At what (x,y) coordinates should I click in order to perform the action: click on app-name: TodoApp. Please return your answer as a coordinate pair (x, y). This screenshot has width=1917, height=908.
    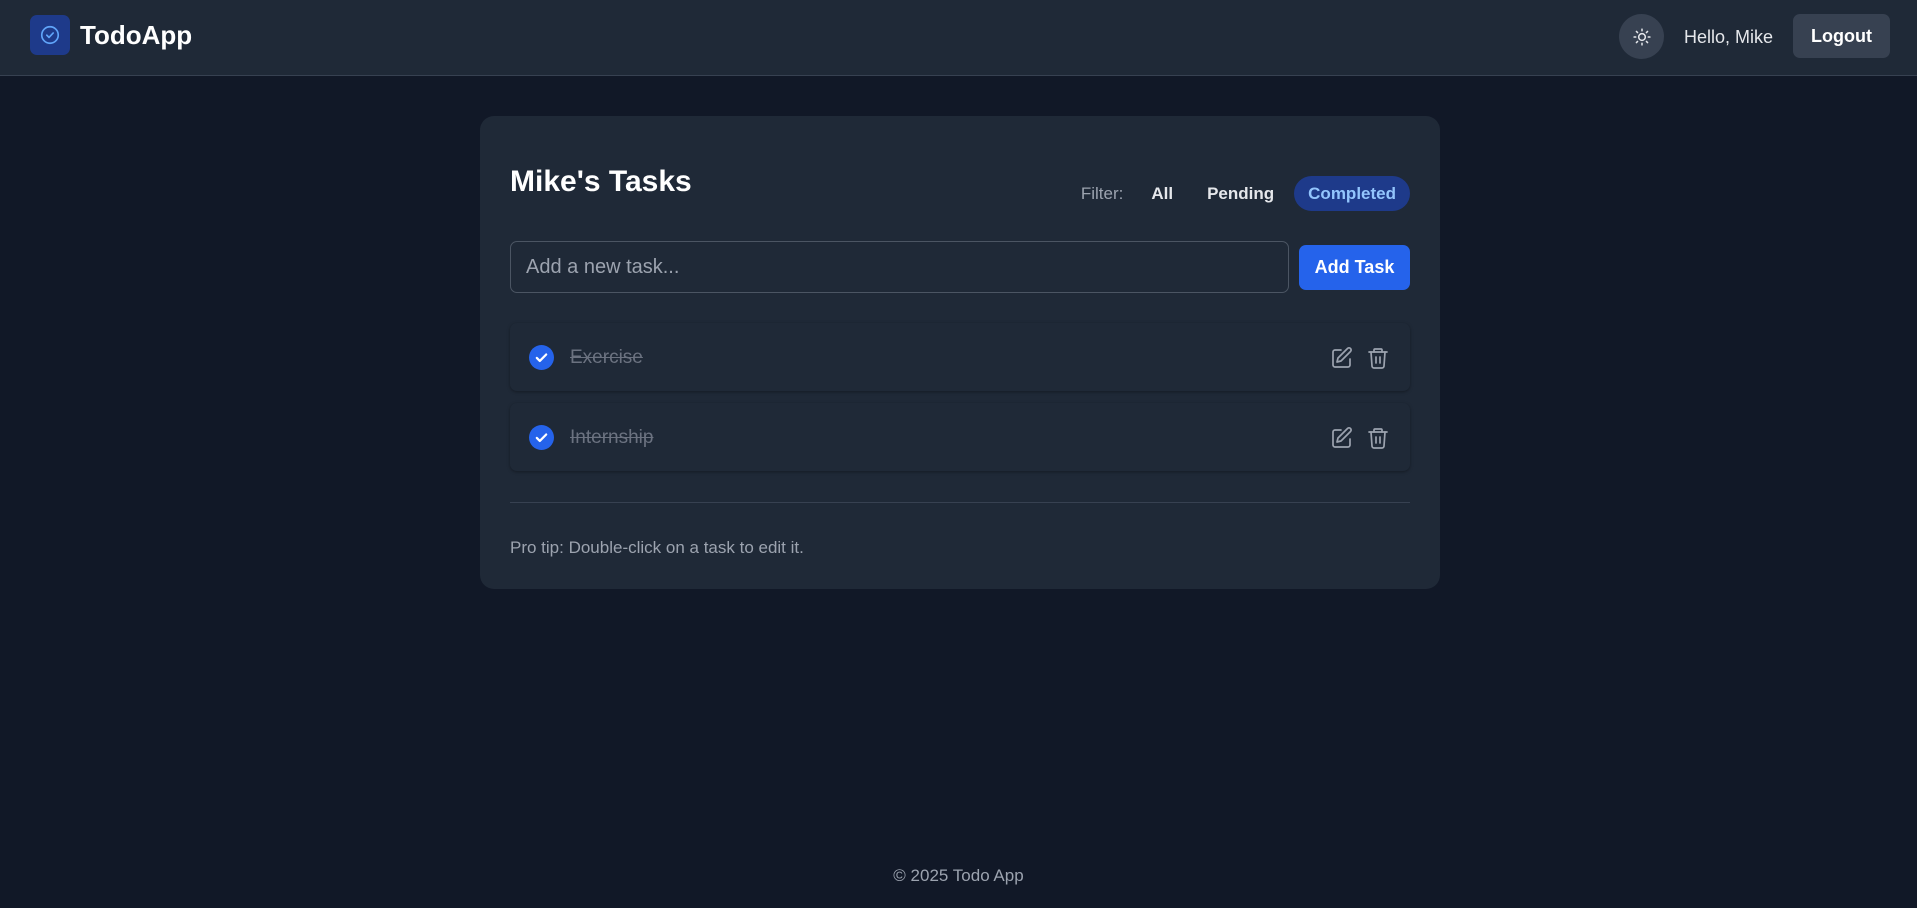
    Looking at the image, I should click on (136, 34).